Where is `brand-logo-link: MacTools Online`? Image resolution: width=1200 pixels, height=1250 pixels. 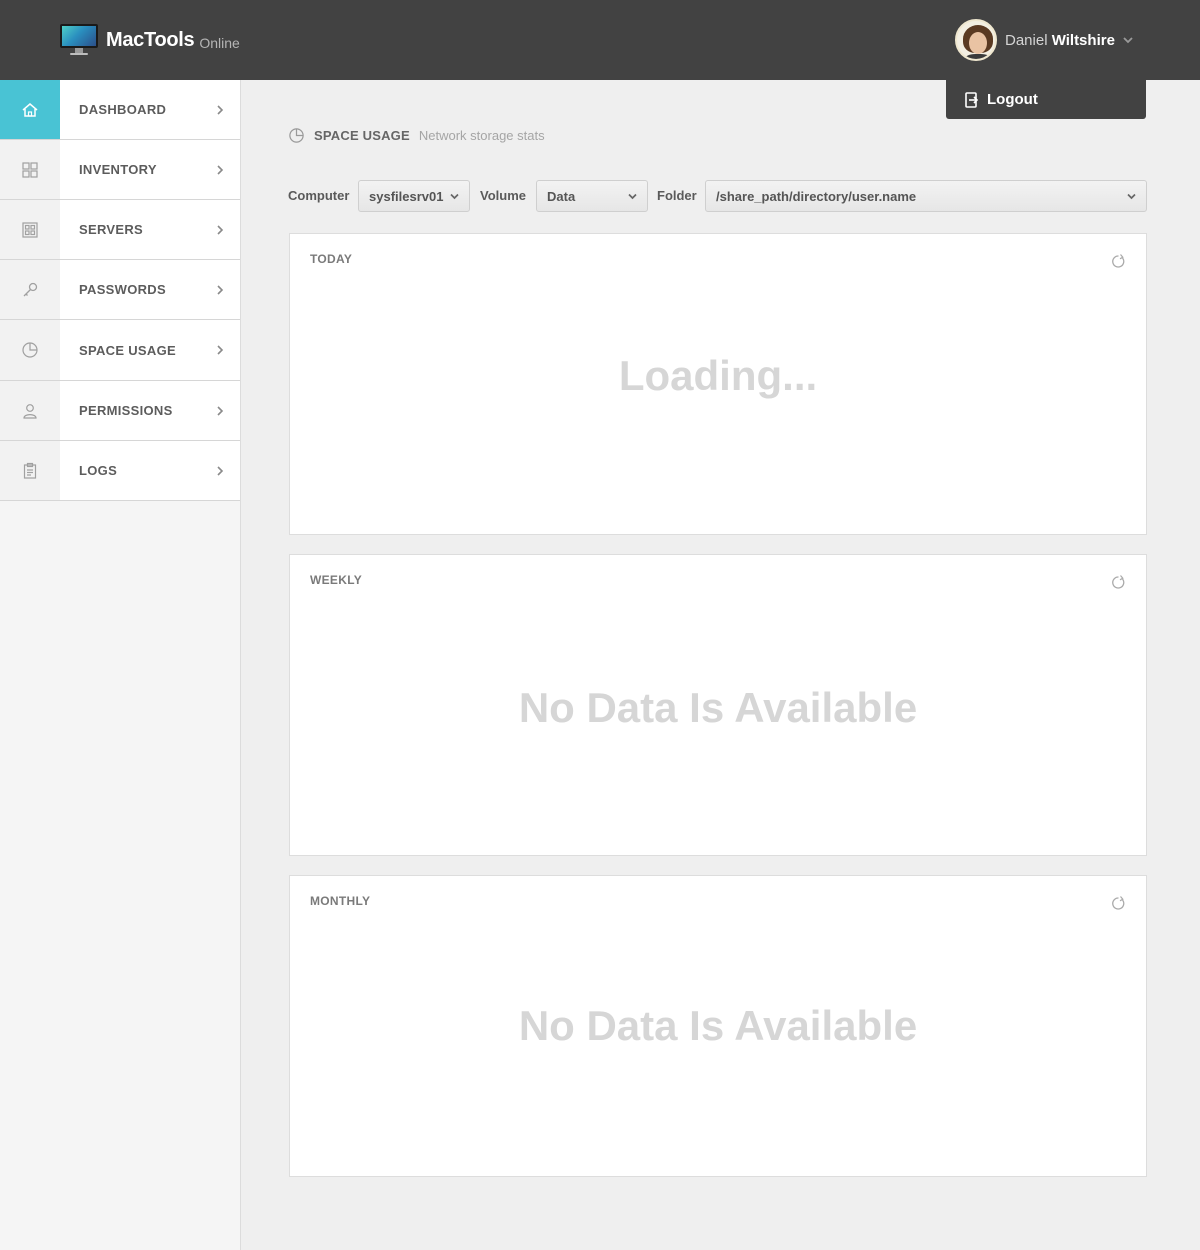 brand-logo-link: MacTools Online is located at coordinates (150, 40).